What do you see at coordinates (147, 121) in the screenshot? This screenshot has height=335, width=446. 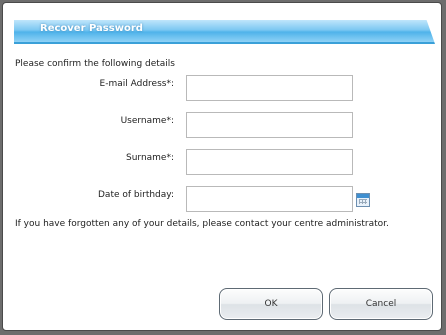 I see `username-label: Username*:` at bounding box center [147, 121].